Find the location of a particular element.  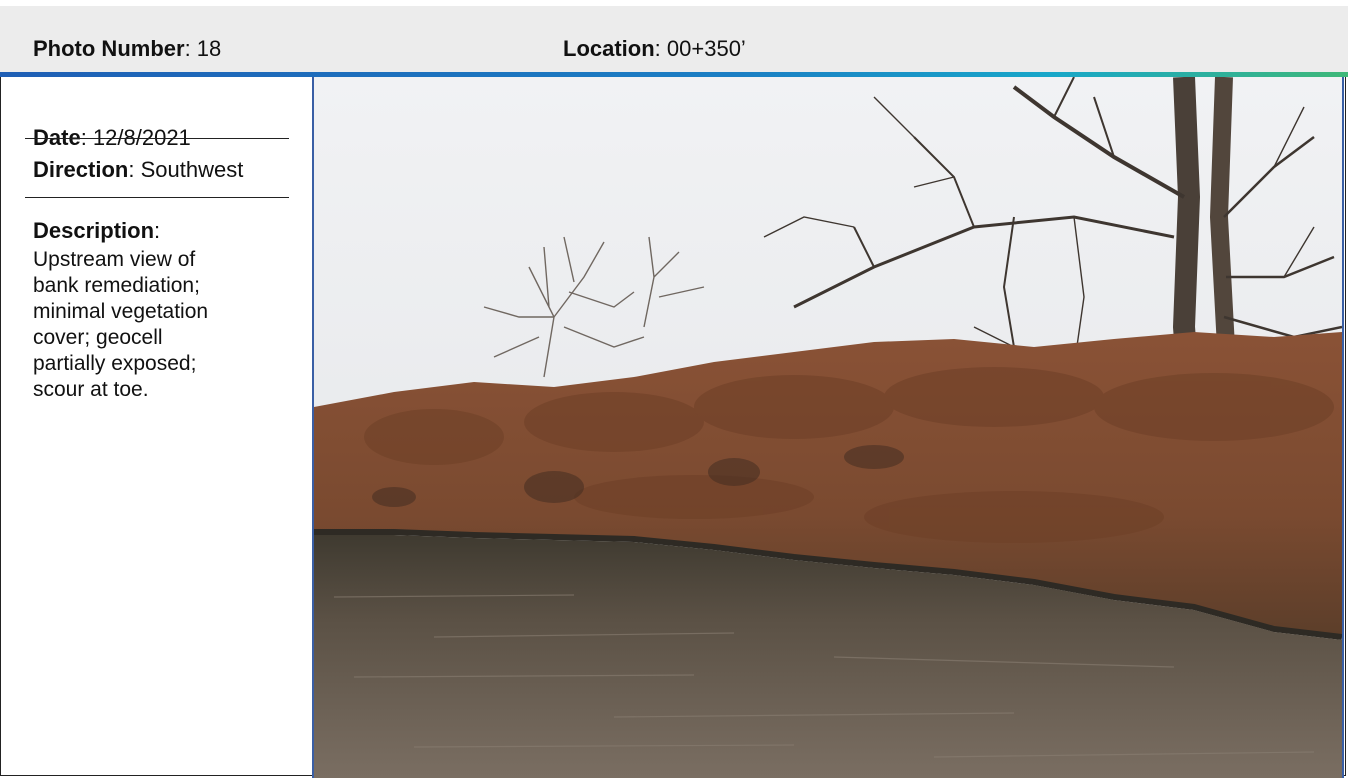

description-label: Description is located at coordinates (94, 230).